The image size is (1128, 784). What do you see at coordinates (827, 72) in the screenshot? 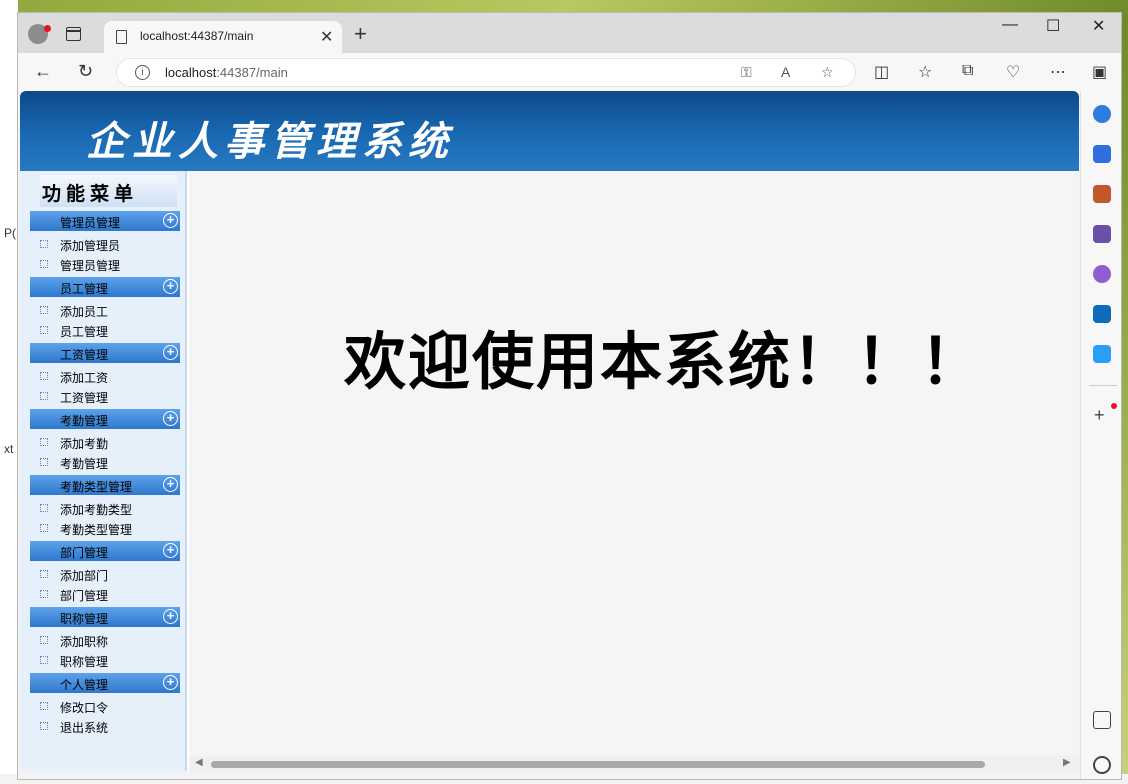
I see `favorite-star-icon: ☆` at bounding box center [827, 72].